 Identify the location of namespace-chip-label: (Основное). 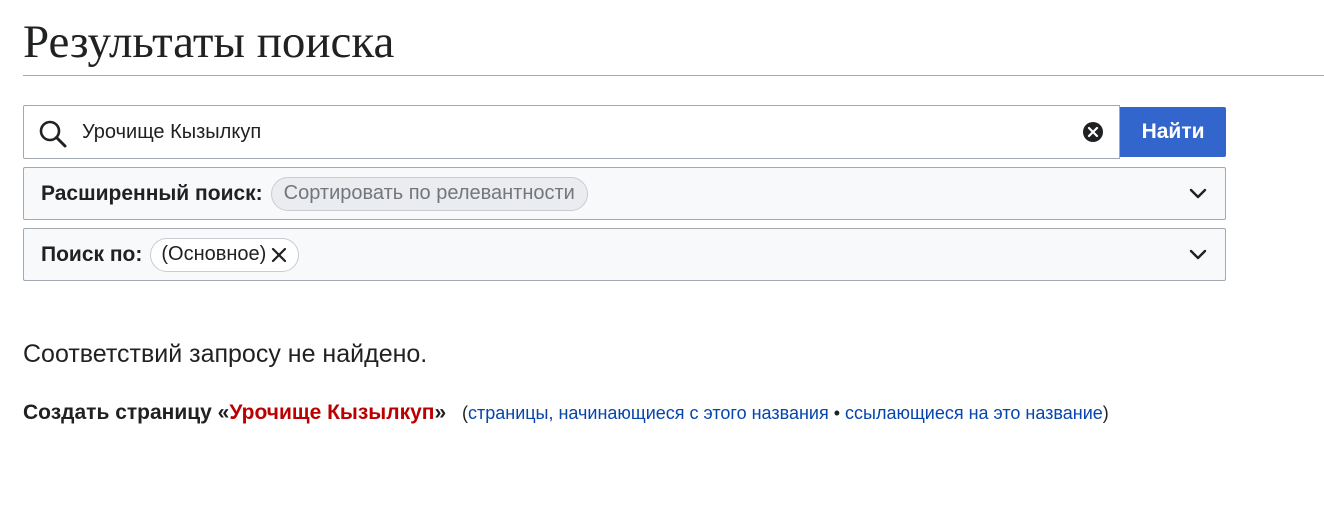
(214, 254).